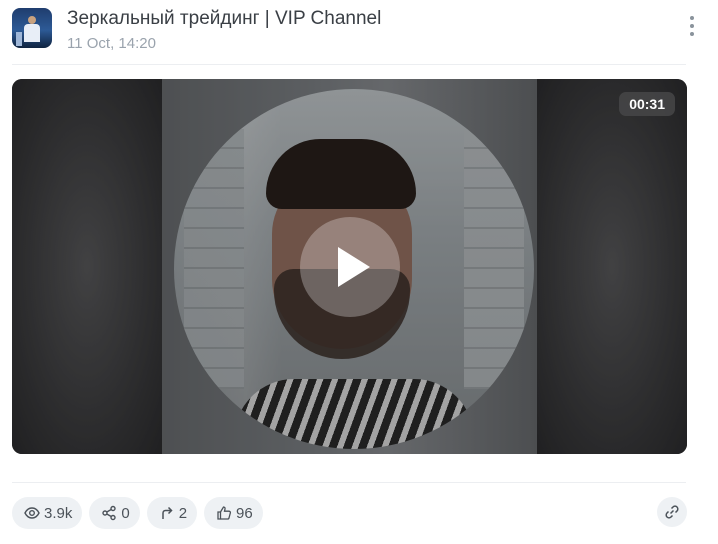 The width and height of the screenshot is (718, 544). What do you see at coordinates (125, 513) in the screenshot?
I see `shares-count: 0` at bounding box center [125, 513].